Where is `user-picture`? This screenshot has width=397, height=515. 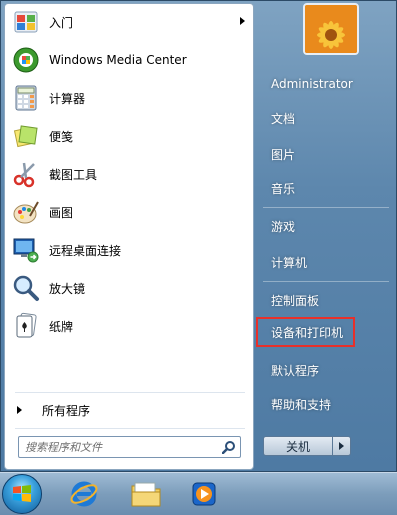
user-picture is located at coordinates (331, 29).